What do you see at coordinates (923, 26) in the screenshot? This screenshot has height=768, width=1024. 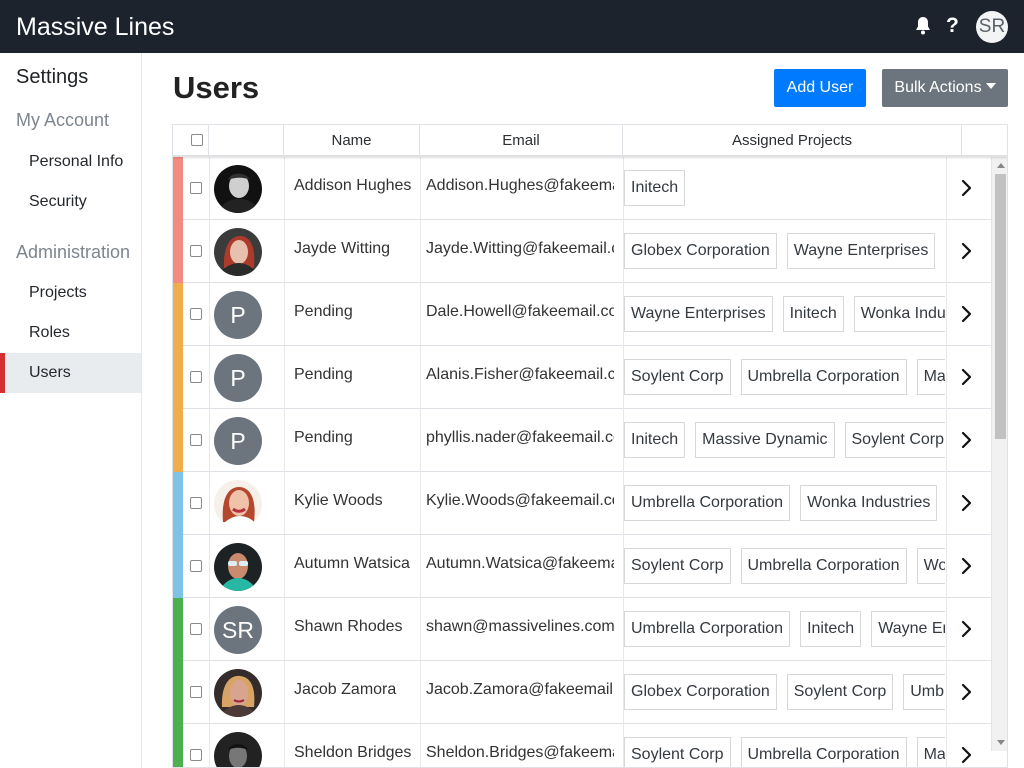 I see `bell-icon` at bounding box center [923, 26].